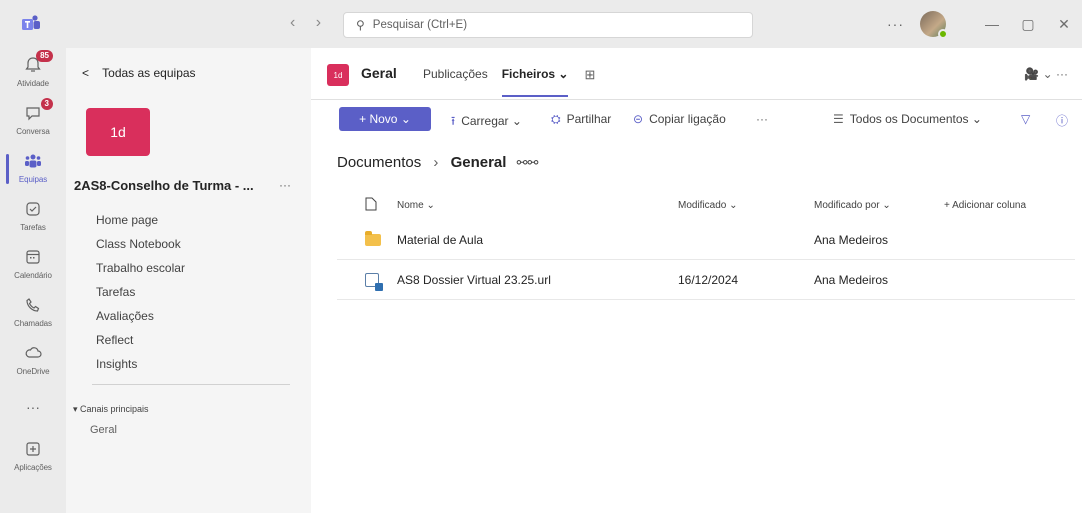  Describe the element at coordinates (934, 25) in the screenshot. I see `user-avatar` at that location.